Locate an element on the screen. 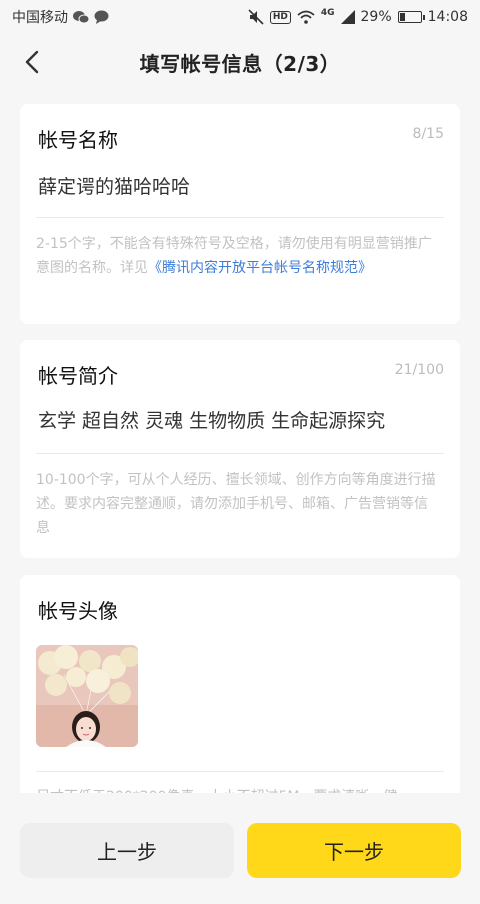 The image size is (480, 904). avatar-image is located at coordinates (87, 696).